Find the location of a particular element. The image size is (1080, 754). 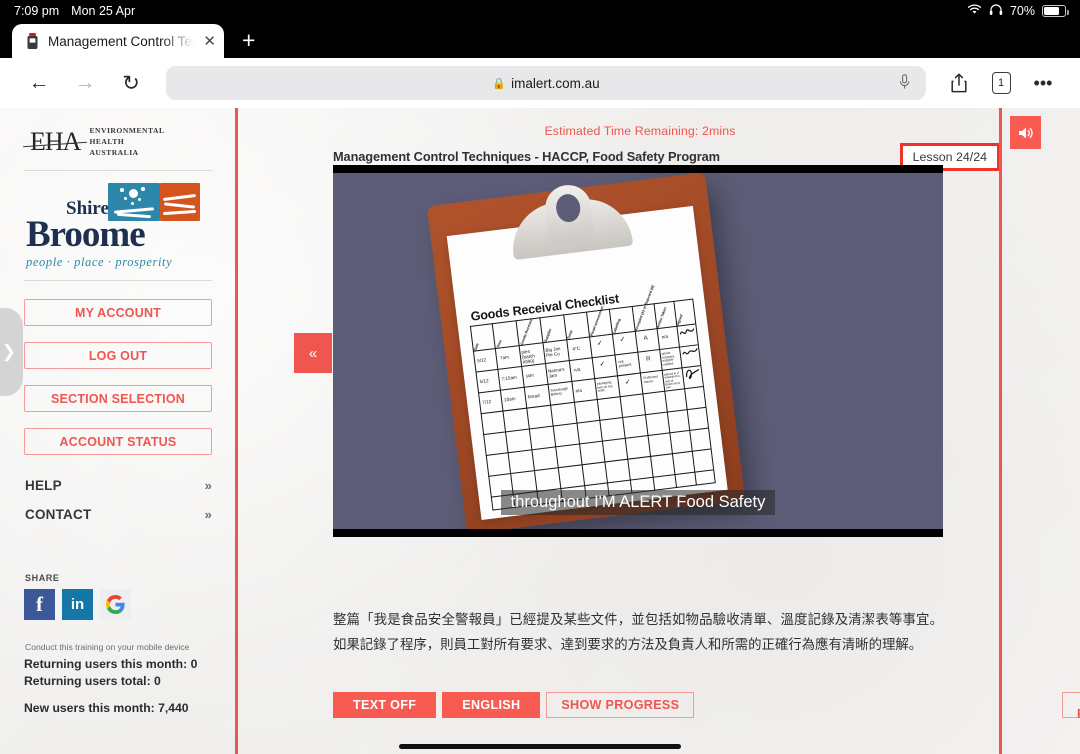

speaker-icon is located at coordinates (1025, 132).